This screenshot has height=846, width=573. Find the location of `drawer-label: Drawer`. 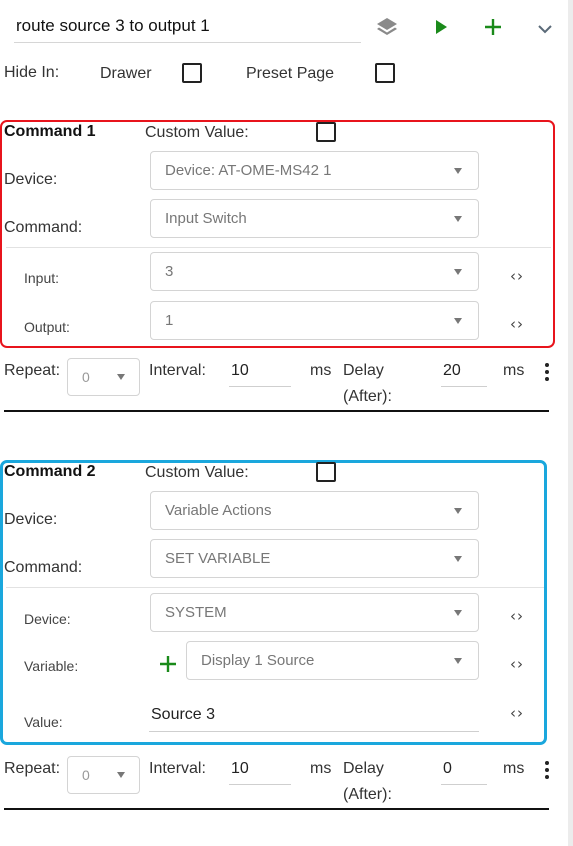

drawer-label: Drawer is located at coordinates (126, 73).